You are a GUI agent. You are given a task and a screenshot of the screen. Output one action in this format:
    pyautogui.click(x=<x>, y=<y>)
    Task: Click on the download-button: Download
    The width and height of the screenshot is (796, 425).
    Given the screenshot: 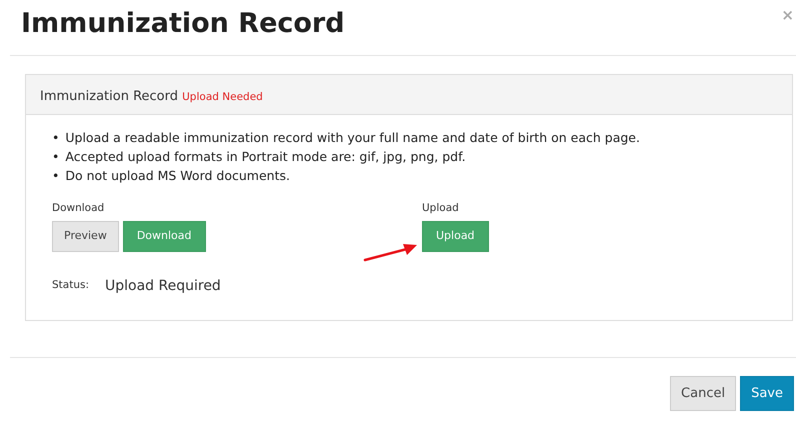 What is the action you would take?
    pyautogui.click(x=164, y=236)
    